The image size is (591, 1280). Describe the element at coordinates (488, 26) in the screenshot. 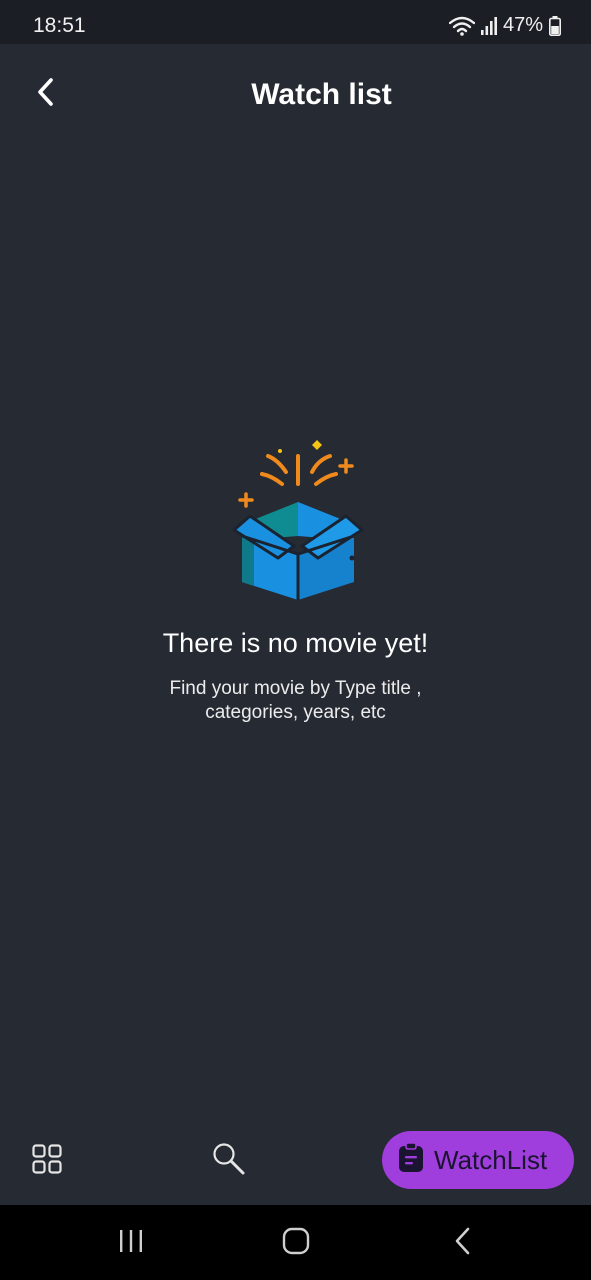

I see `signal-icon` at that location.